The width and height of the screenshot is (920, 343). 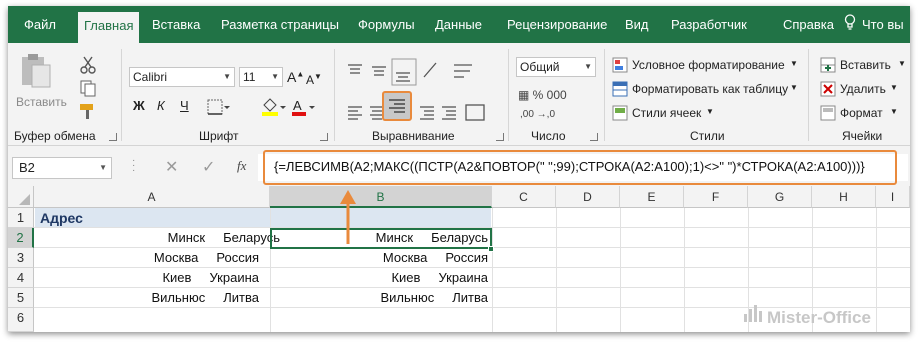 What do you see at coordinates (865, 65) in the screenshot?
I see `insert-cells-label: Вставить` at bounding box center [865, 65].